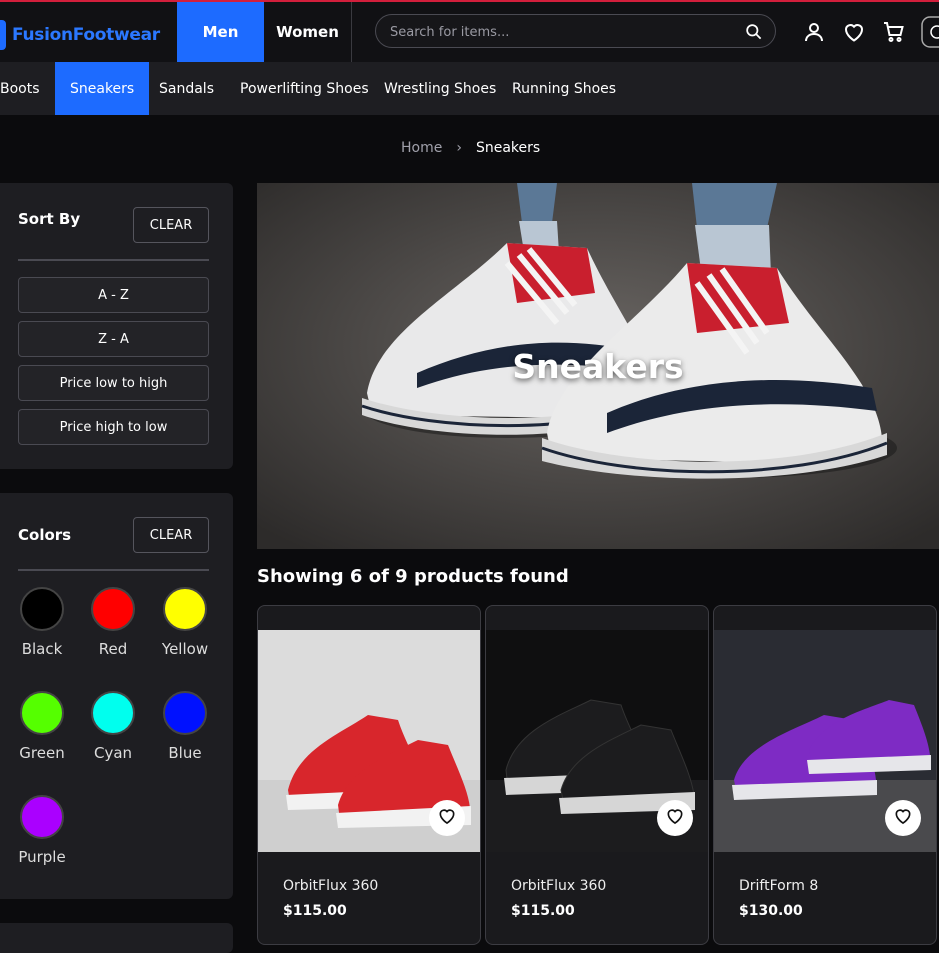 The height and width of the screenshot is (953, 939). I want to click on color-swatch-black: Black, so click(42, 622).